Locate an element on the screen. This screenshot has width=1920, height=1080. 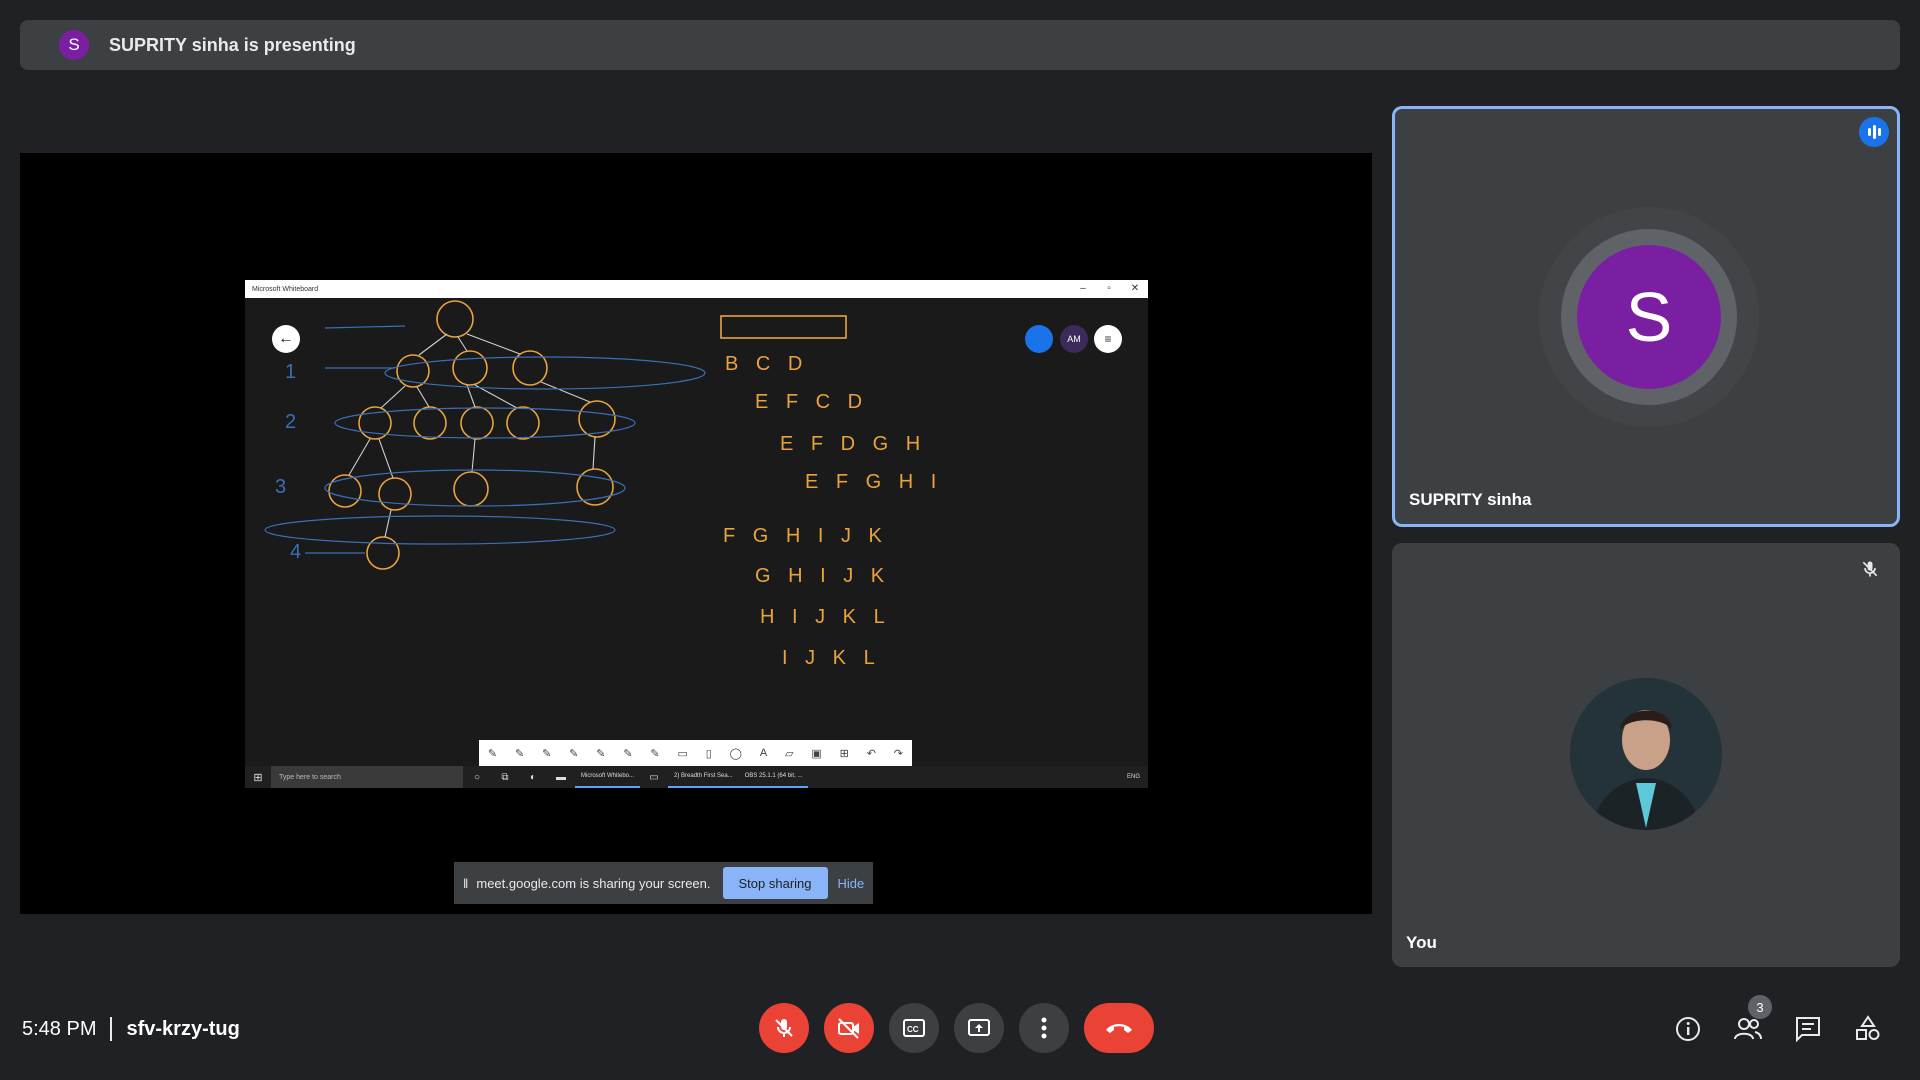
system-tray: ENG is located at coordinates (1133, 777).